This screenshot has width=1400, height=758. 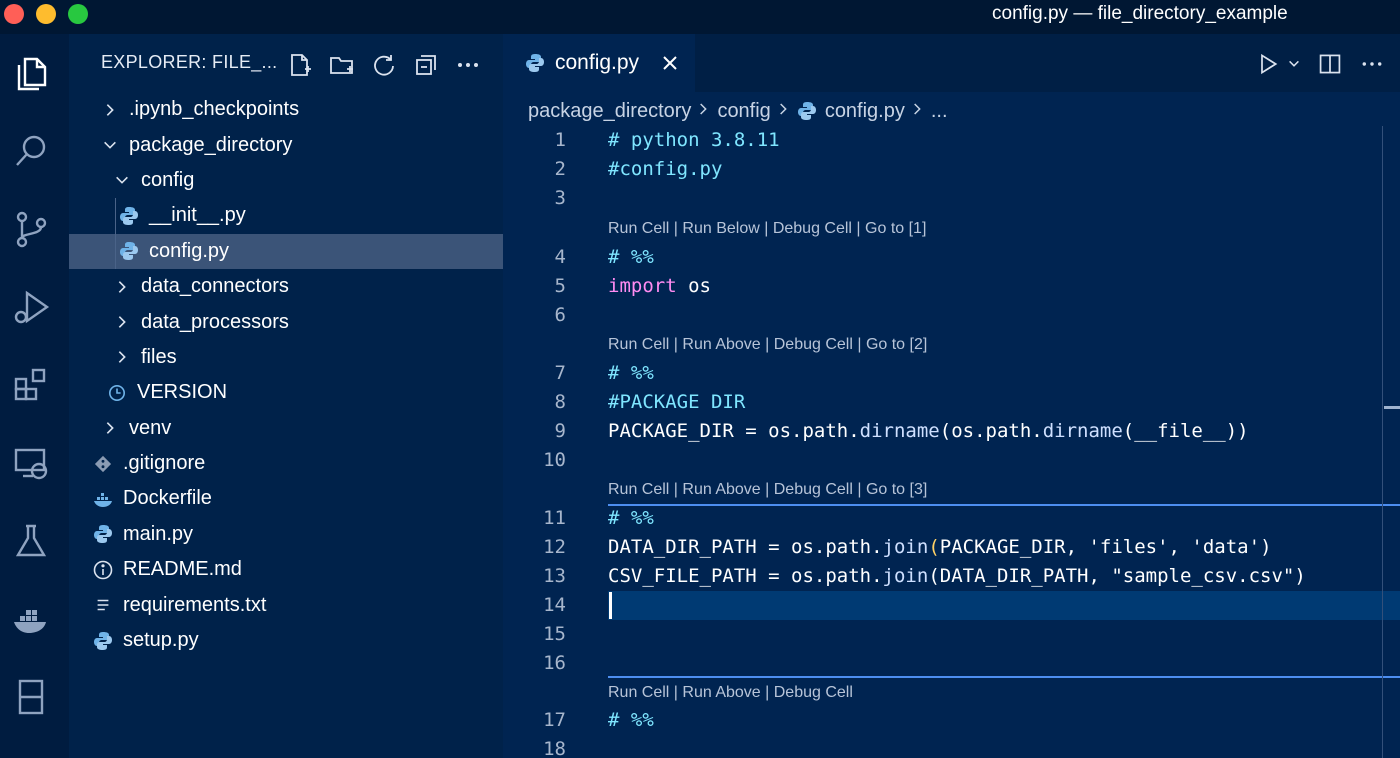 What do you see at coordinates (14, 14) in the screenshot?
I see `close-window-button` at bounding box center [14, 14].